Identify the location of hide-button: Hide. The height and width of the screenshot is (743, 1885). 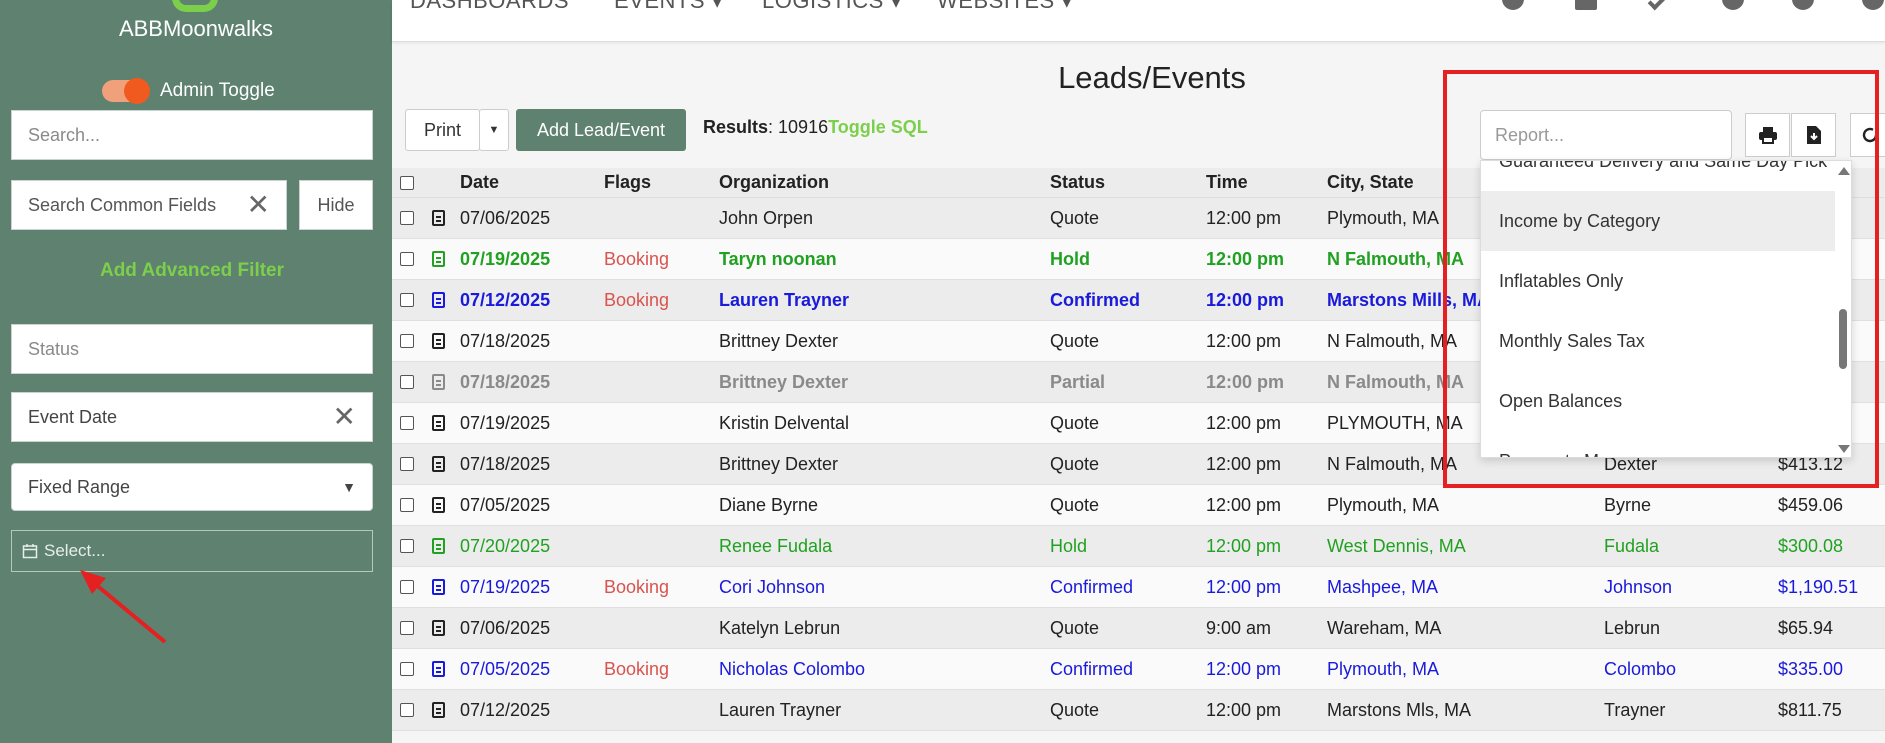
(336, 205).